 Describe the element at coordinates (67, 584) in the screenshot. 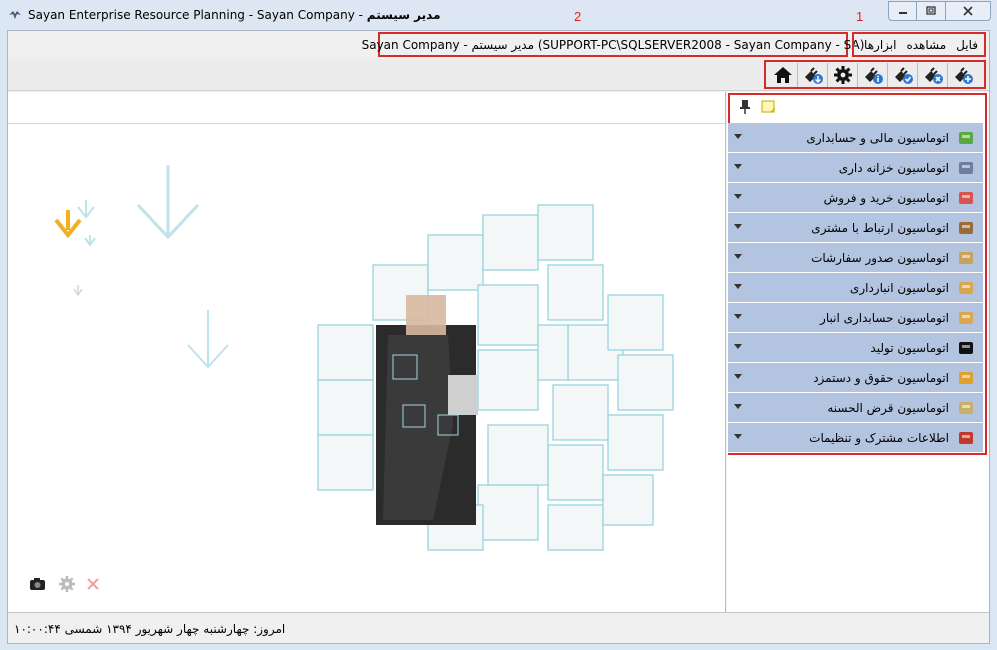

I see `gear-icon` at that location.